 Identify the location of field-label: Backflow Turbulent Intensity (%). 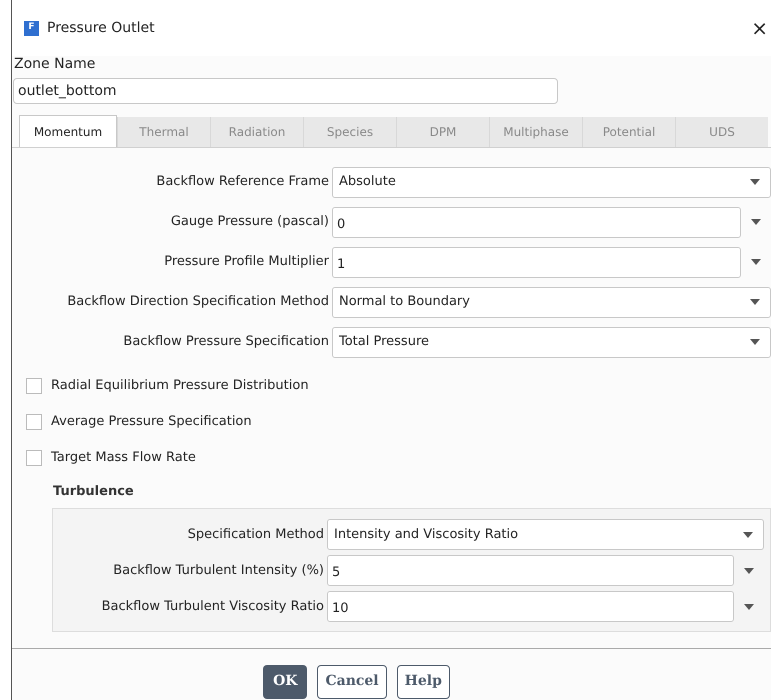
(218, 571).